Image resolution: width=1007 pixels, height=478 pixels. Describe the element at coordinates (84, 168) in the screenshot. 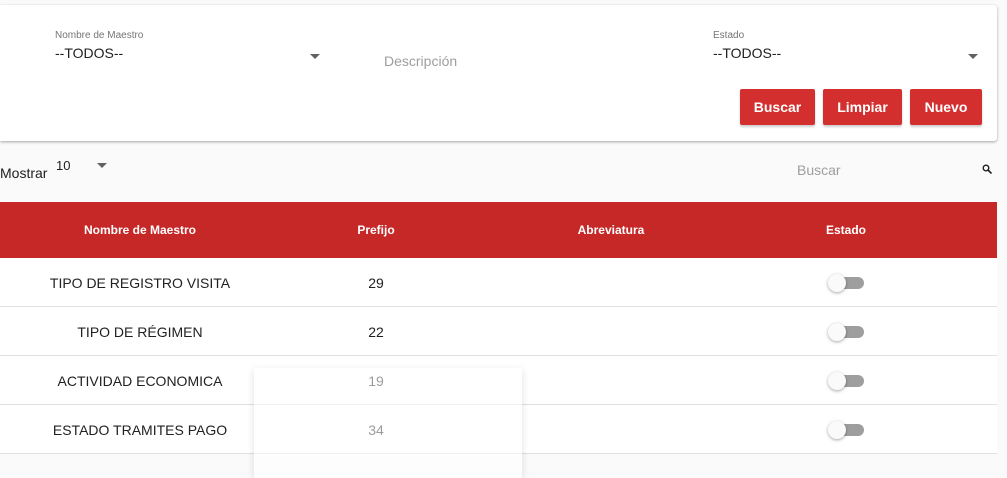

I see `page-size-select: 10` at that location.